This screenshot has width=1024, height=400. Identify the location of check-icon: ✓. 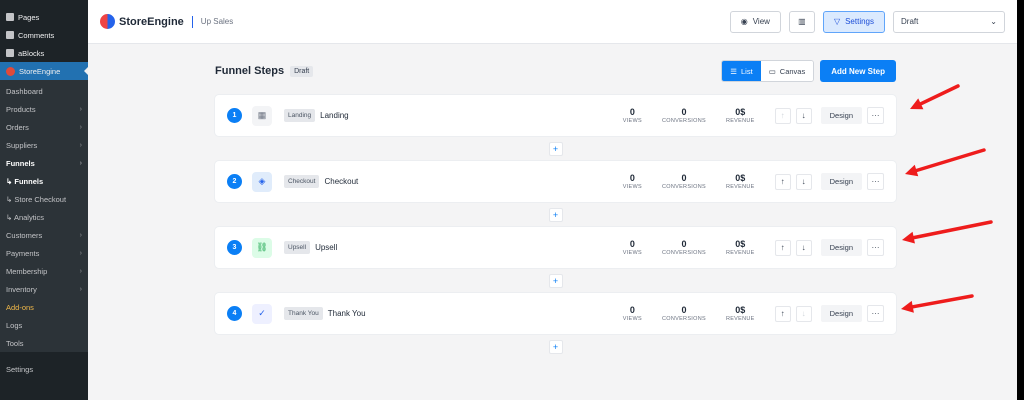
(262, 313).